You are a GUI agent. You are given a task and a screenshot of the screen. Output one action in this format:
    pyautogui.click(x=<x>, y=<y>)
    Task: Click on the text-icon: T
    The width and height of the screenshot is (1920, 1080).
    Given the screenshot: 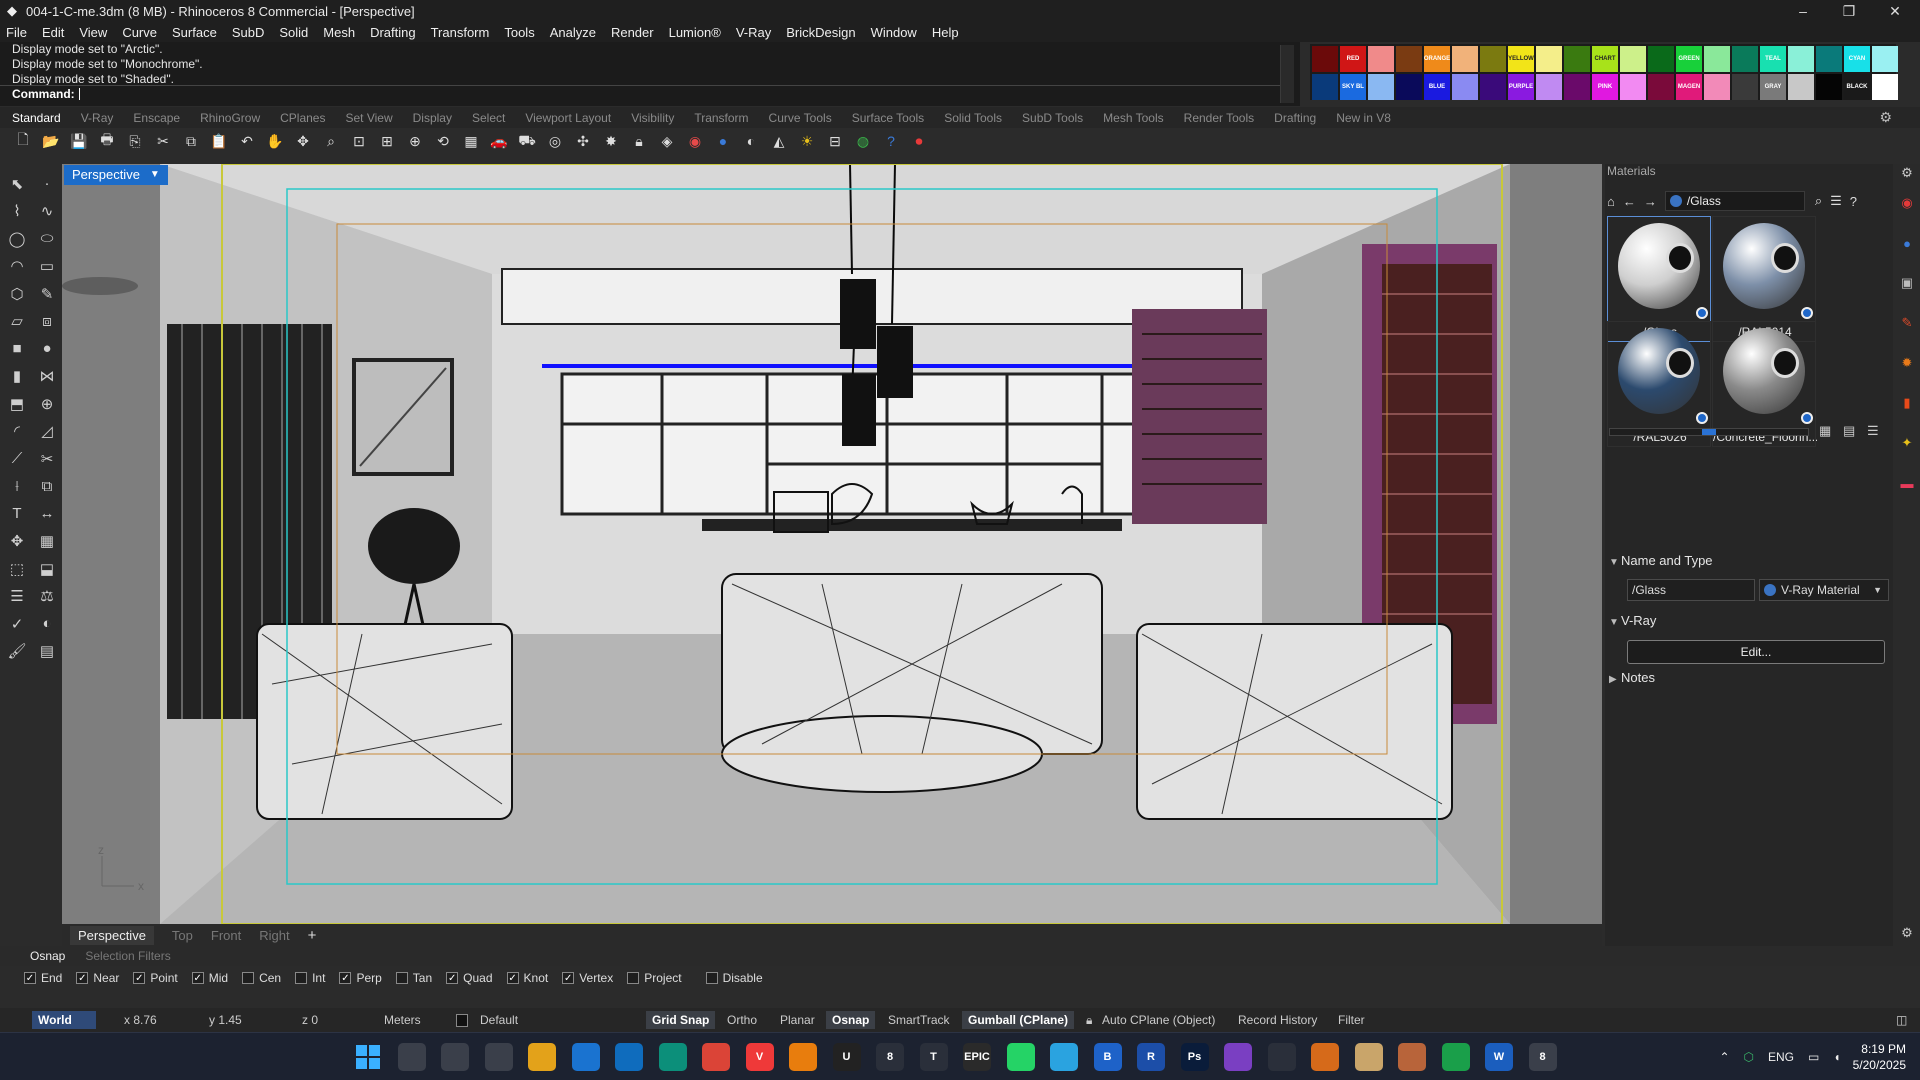 What is the action you would take?
    pyautogui.click(x=17, y=514)
    